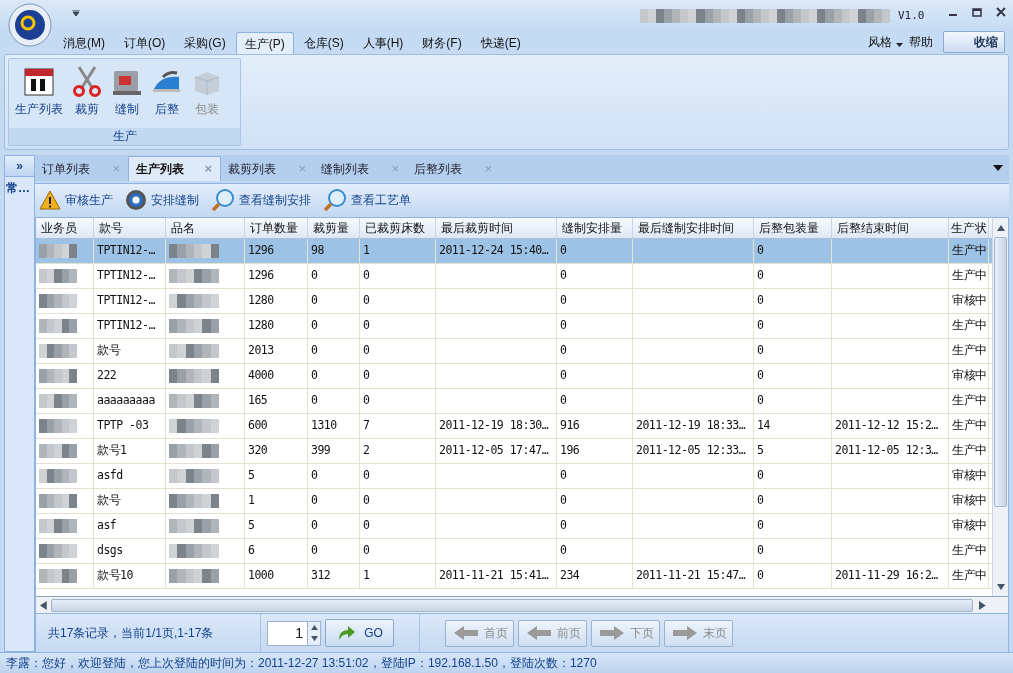  Describe the element at coordinates (205, 228) in the screenshot. I see `column-header: 品名` at that location.